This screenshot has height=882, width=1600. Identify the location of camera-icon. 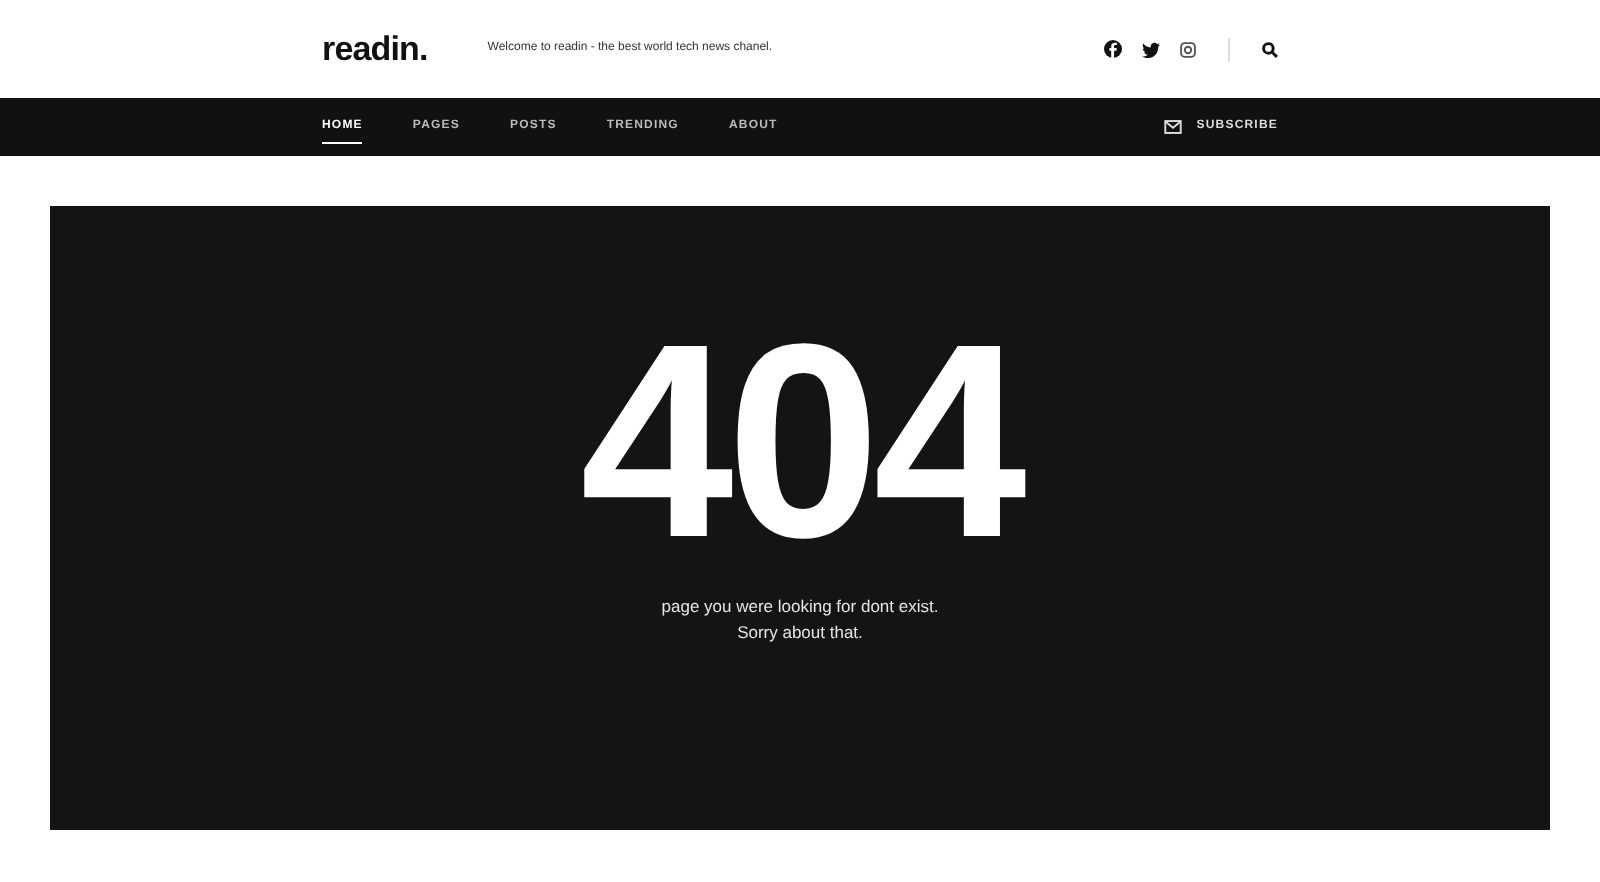
(1188, 49).